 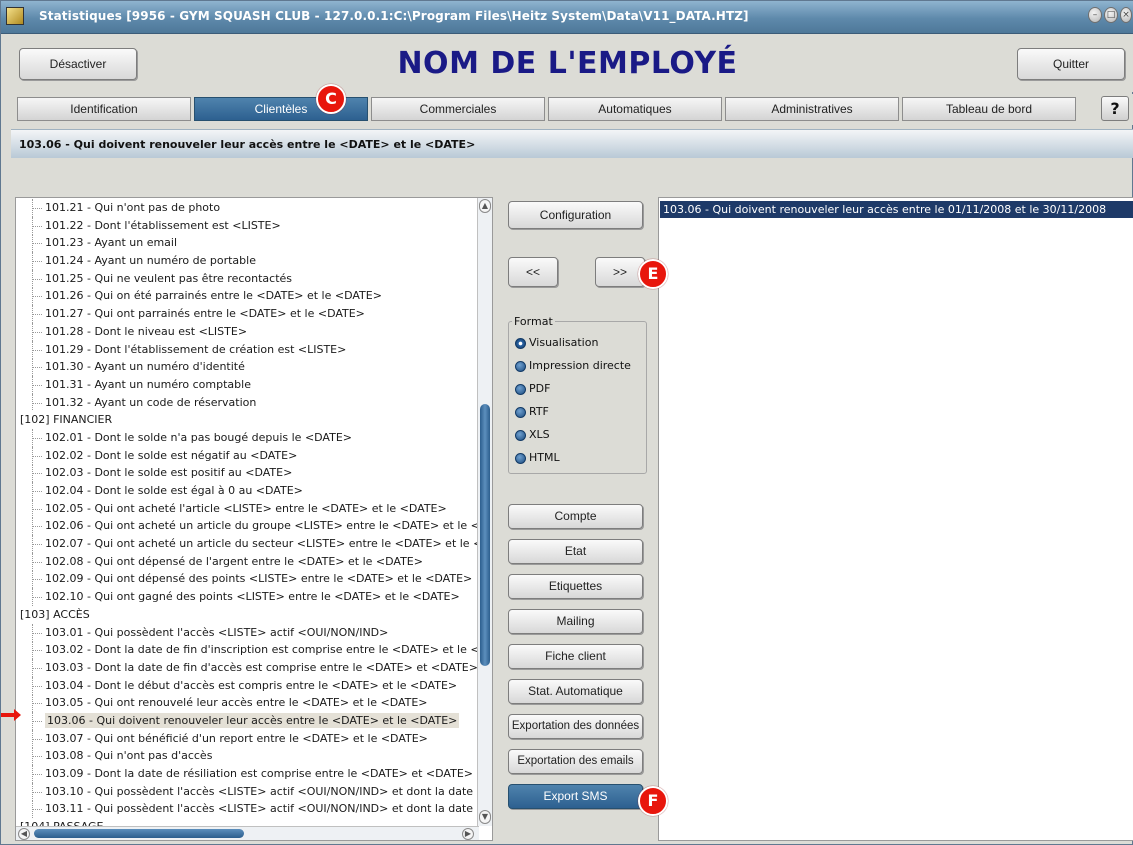 I want to click on fiche-client-button: Fiche client, so click(x=575, y=656).